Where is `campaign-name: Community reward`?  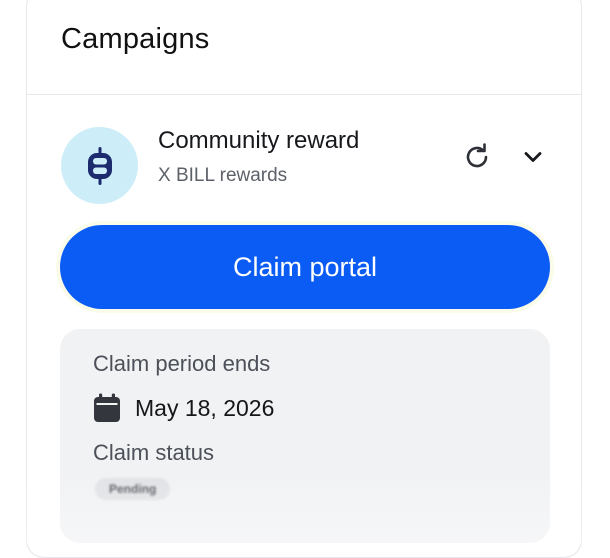 campaign-name: Community reward is located at coordinates (259, 140).